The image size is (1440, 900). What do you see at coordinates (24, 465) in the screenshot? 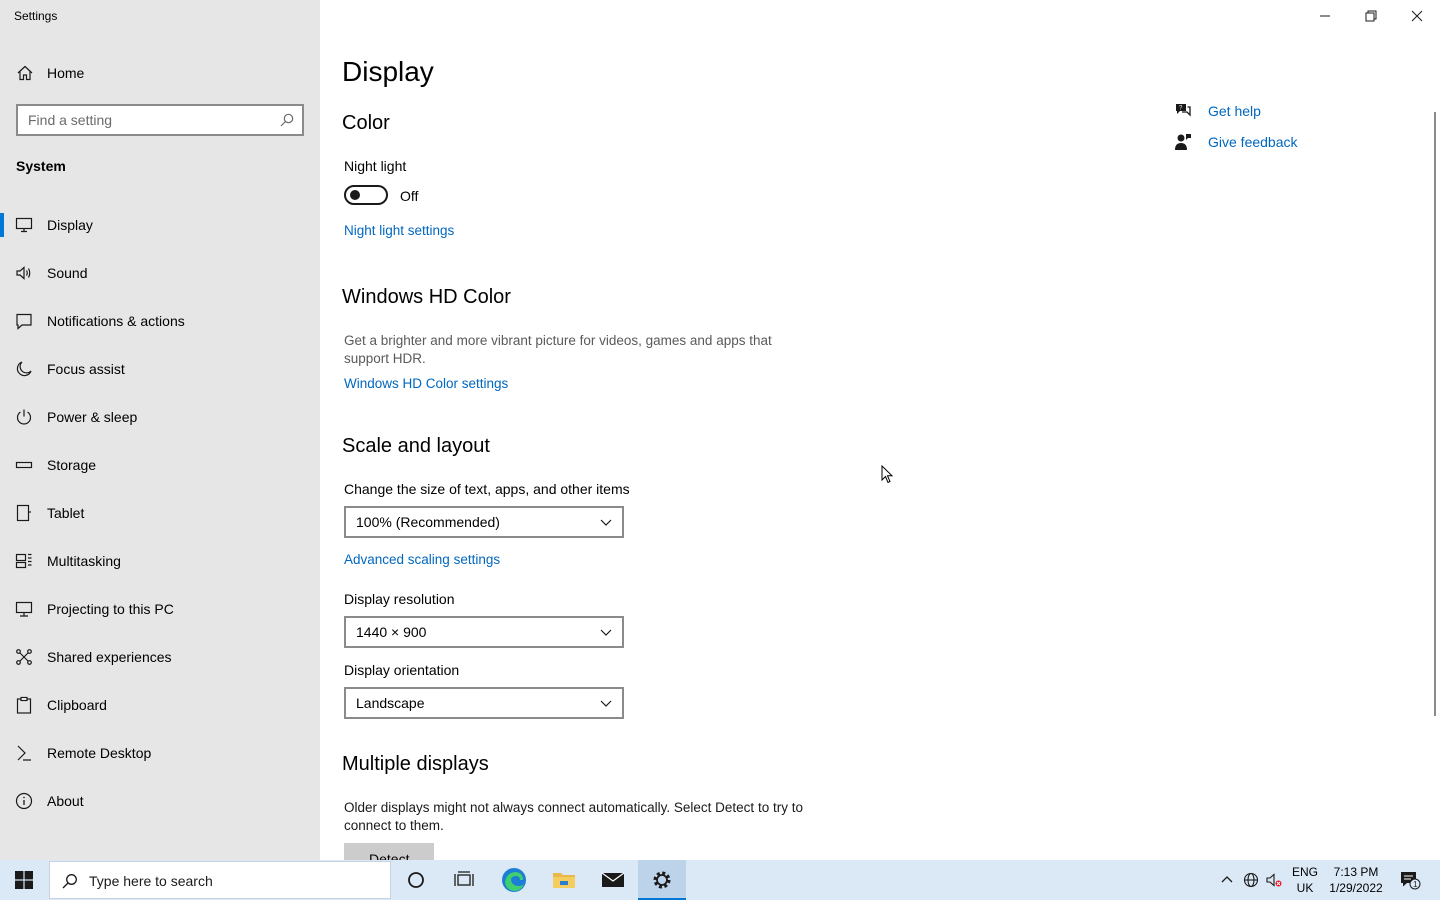
I see `storage-icon` at bounding box center [24, 465].